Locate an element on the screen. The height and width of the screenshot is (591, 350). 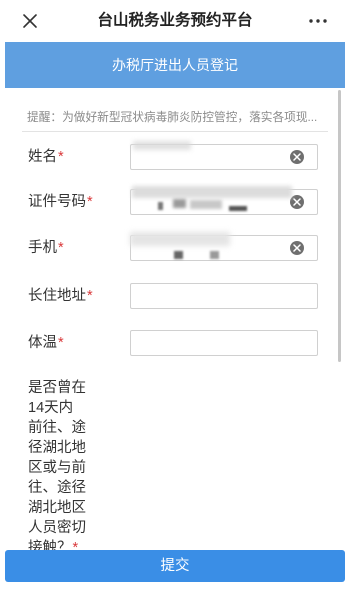
bottom-safe-area is located at coordinates (175, 586).